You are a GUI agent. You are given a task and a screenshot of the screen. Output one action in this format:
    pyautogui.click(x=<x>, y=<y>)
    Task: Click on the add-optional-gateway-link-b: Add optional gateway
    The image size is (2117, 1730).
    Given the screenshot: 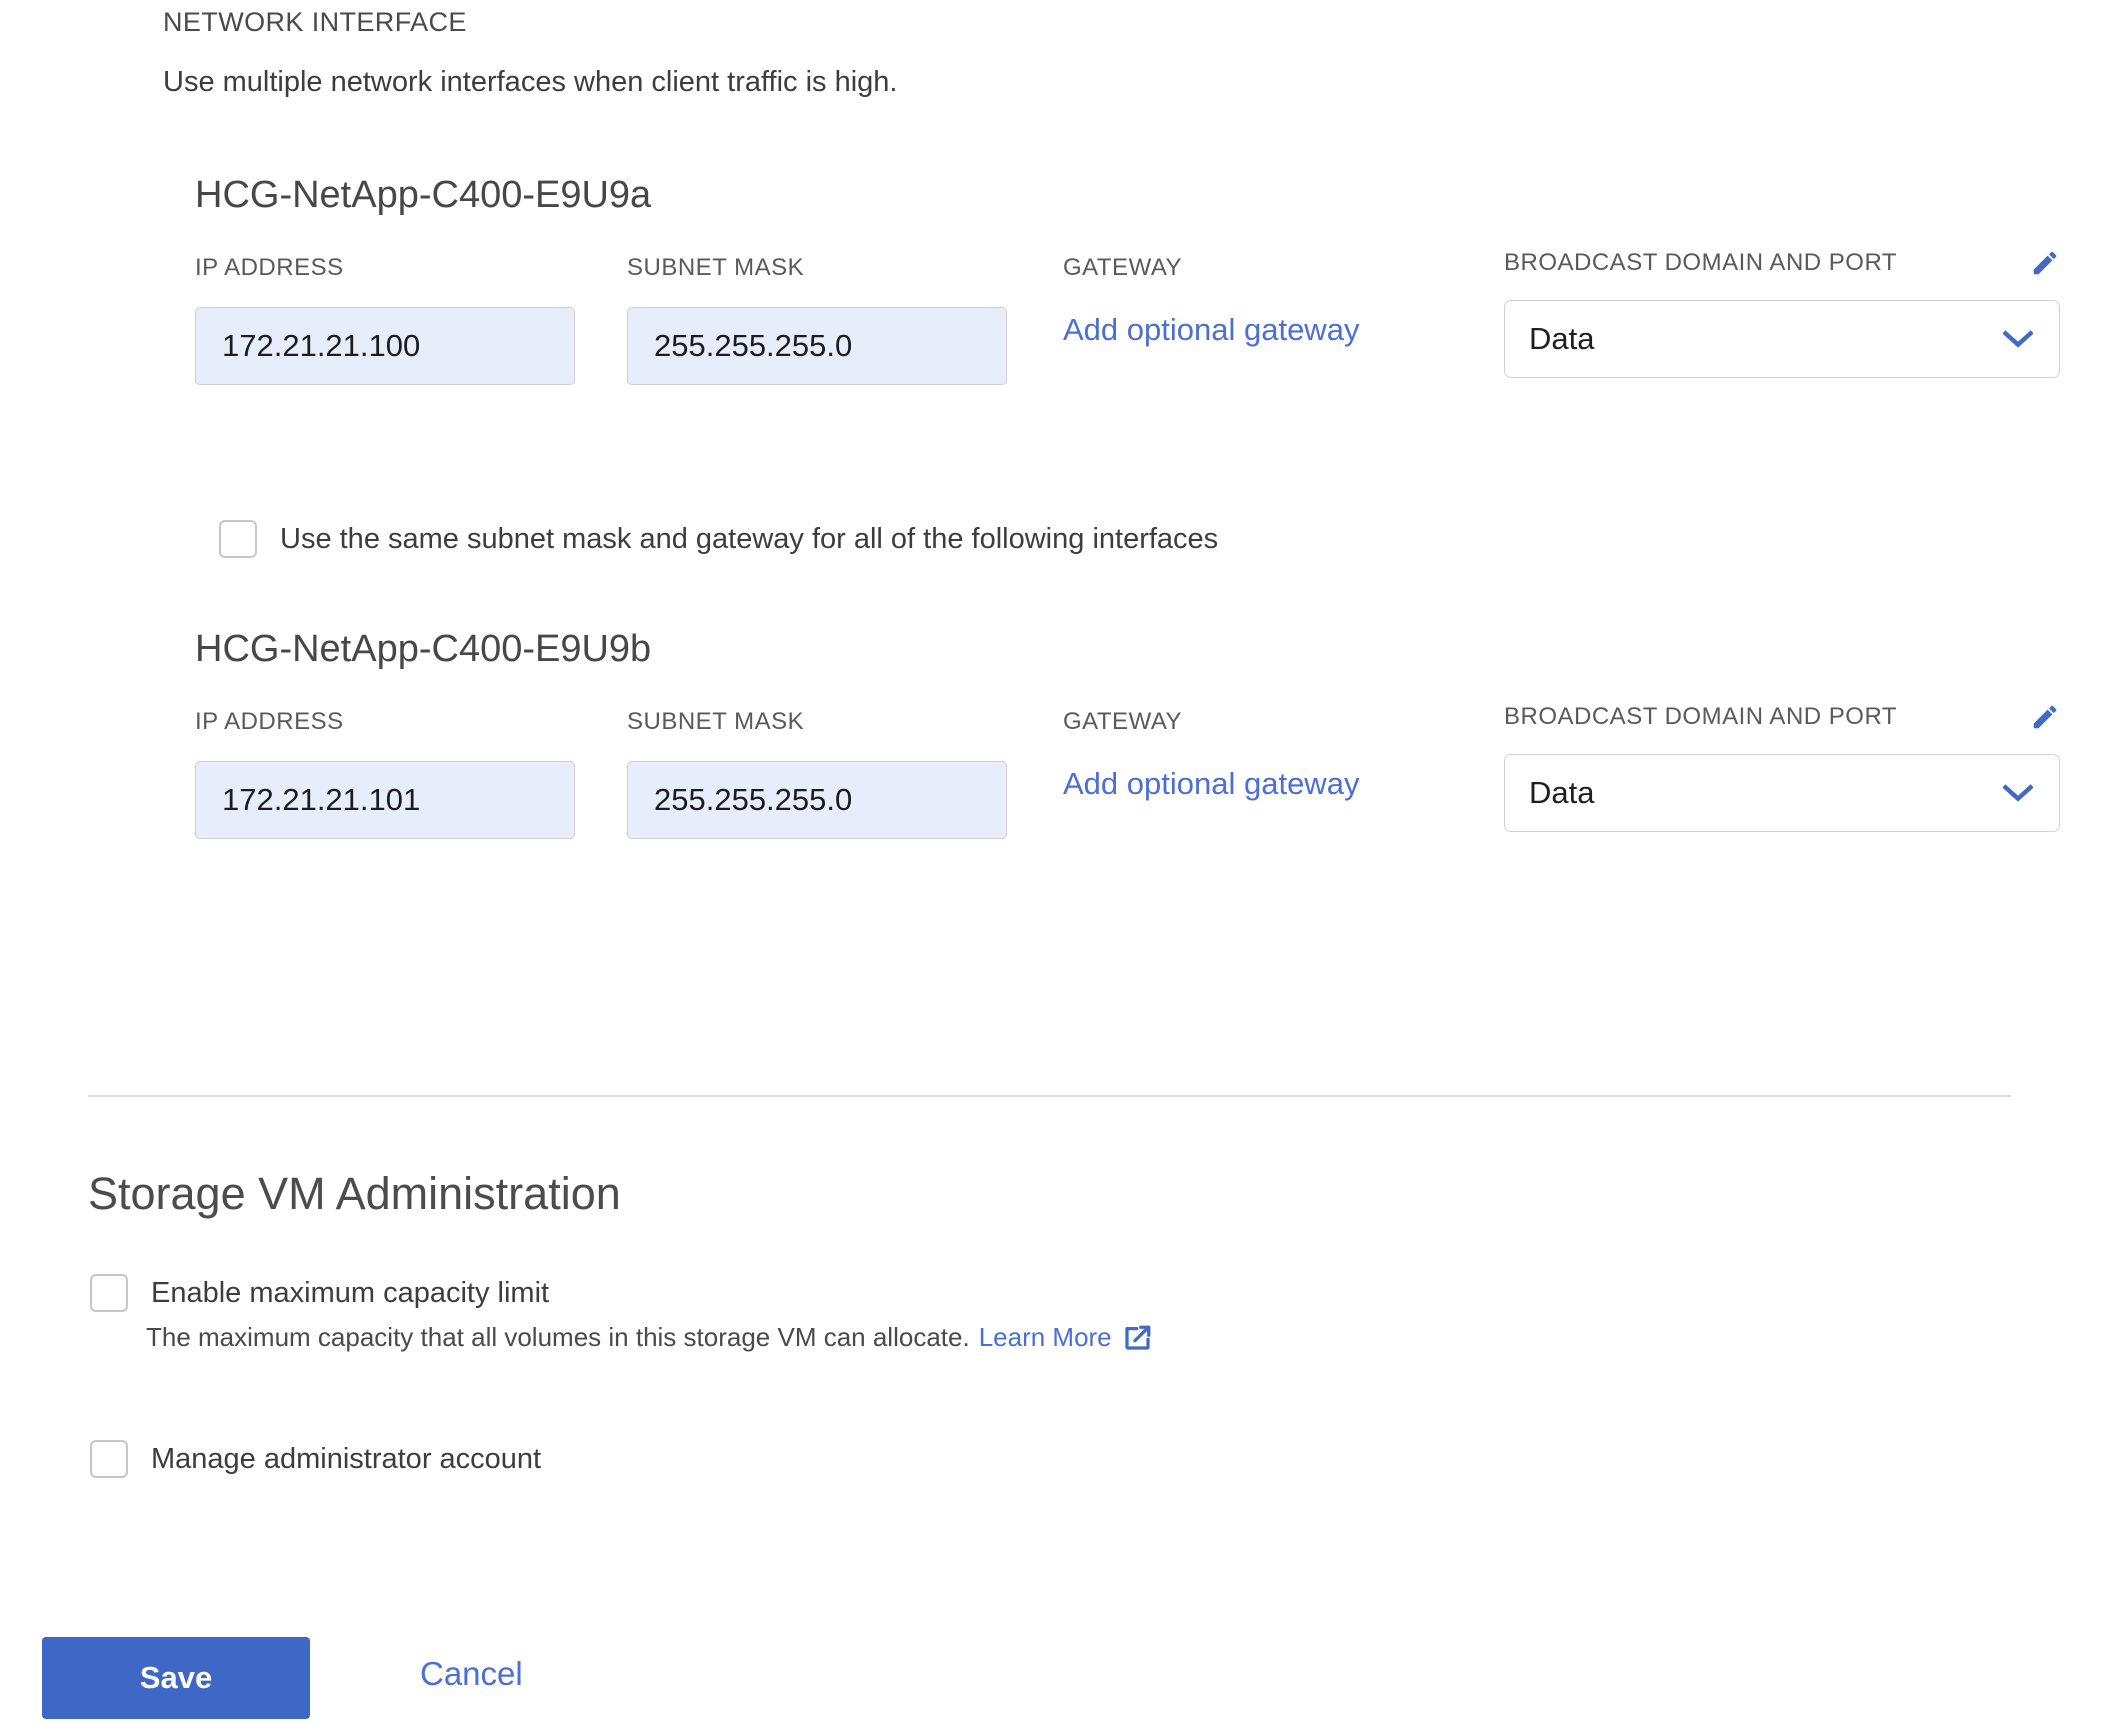 What is the action you would take?
    pyautogui.click(x=1211, y=784)
    